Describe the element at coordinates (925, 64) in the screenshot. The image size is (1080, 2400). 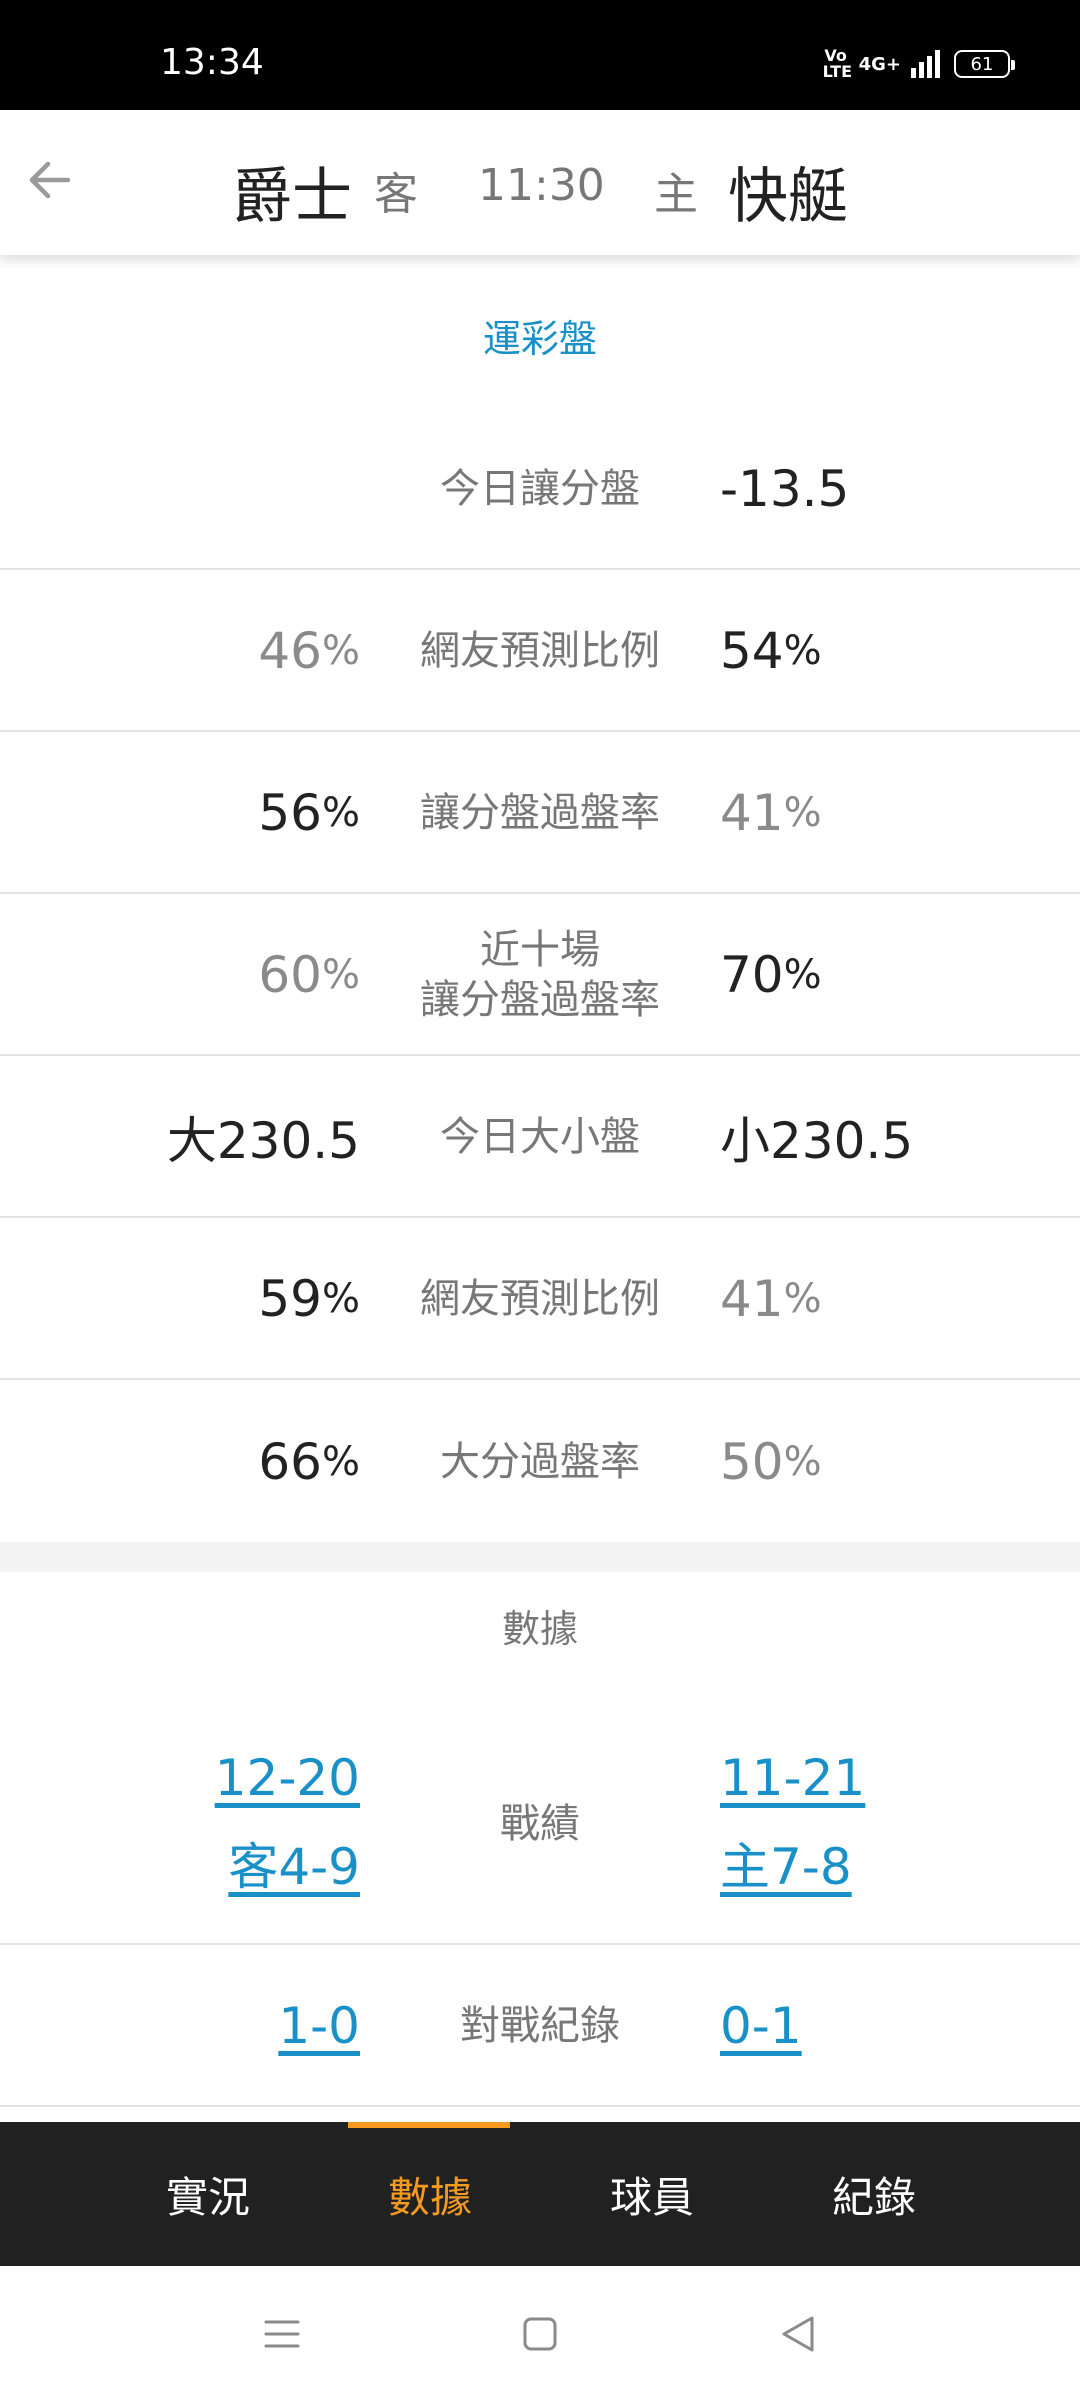
I see `signal-icon` at that location.